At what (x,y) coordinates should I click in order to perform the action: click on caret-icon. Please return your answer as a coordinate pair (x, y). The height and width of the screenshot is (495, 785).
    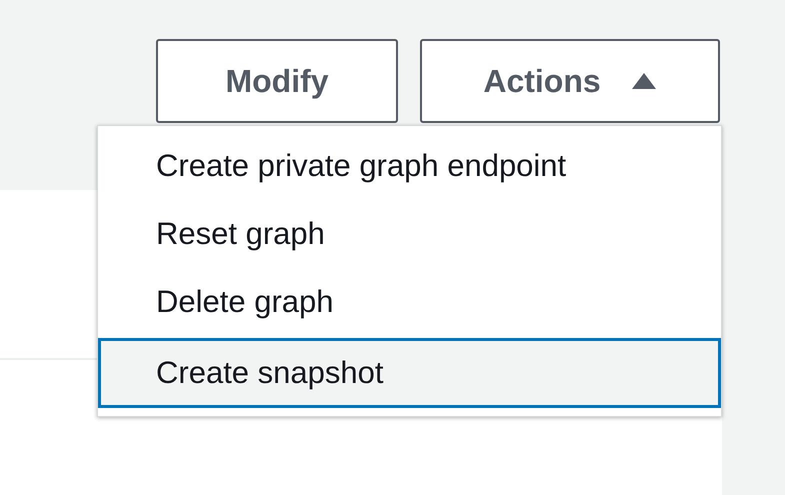
    Looking at the image, I should click on (643, 81).